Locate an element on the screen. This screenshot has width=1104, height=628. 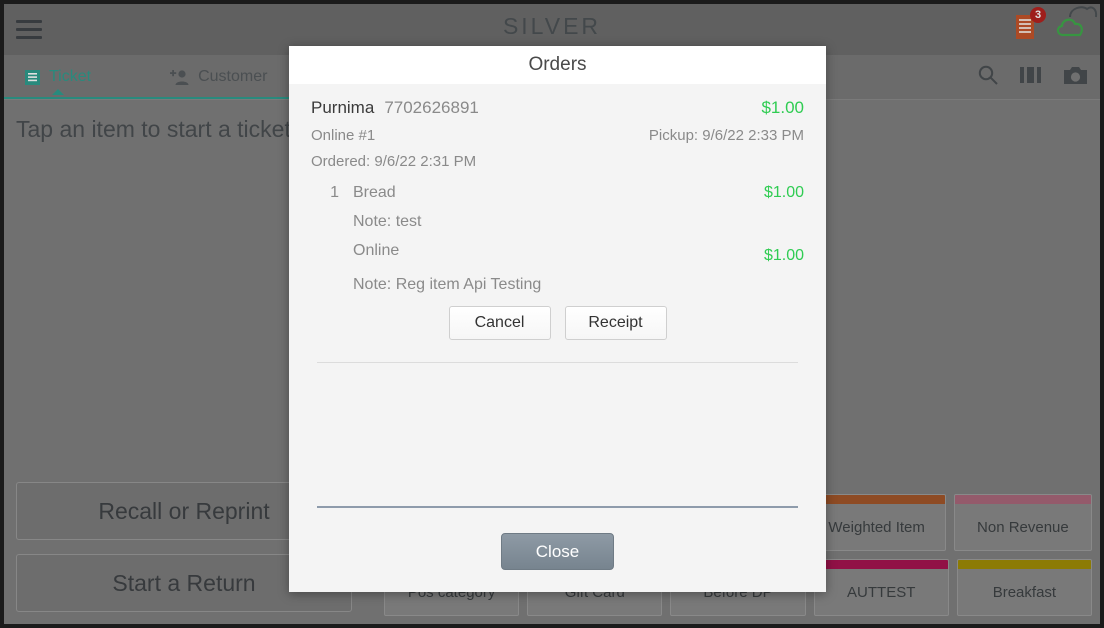
order-channel-row: Online #1 Pickup: 9/6/22 2:33 PM is located at coordinates (557, 135).